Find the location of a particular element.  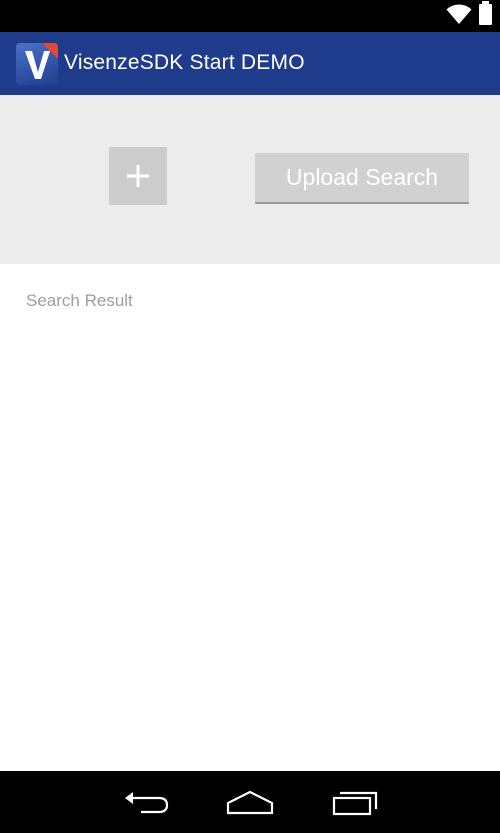

action-bar: VisenzeSDK Start DEMO is located at coordinates (250, 63).